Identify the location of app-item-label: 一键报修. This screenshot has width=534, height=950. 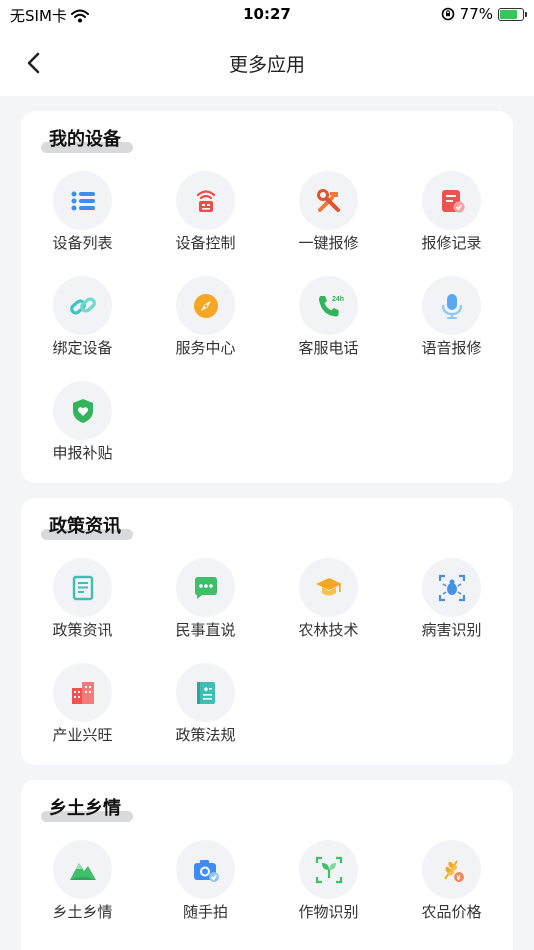
(328, 243).